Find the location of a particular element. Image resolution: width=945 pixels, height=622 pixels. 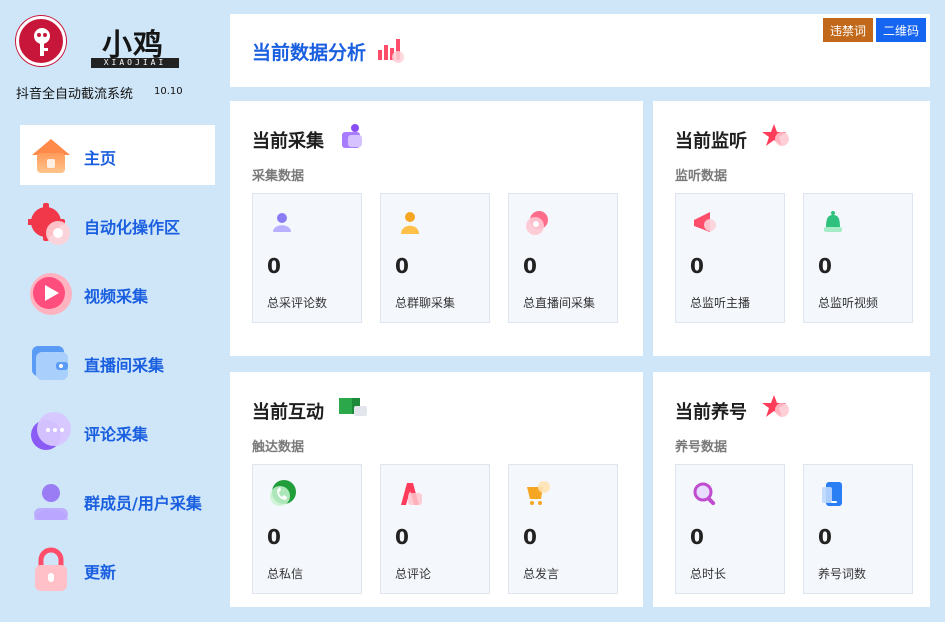

stat-label: 总评论 is located at coordinates (413, 574).